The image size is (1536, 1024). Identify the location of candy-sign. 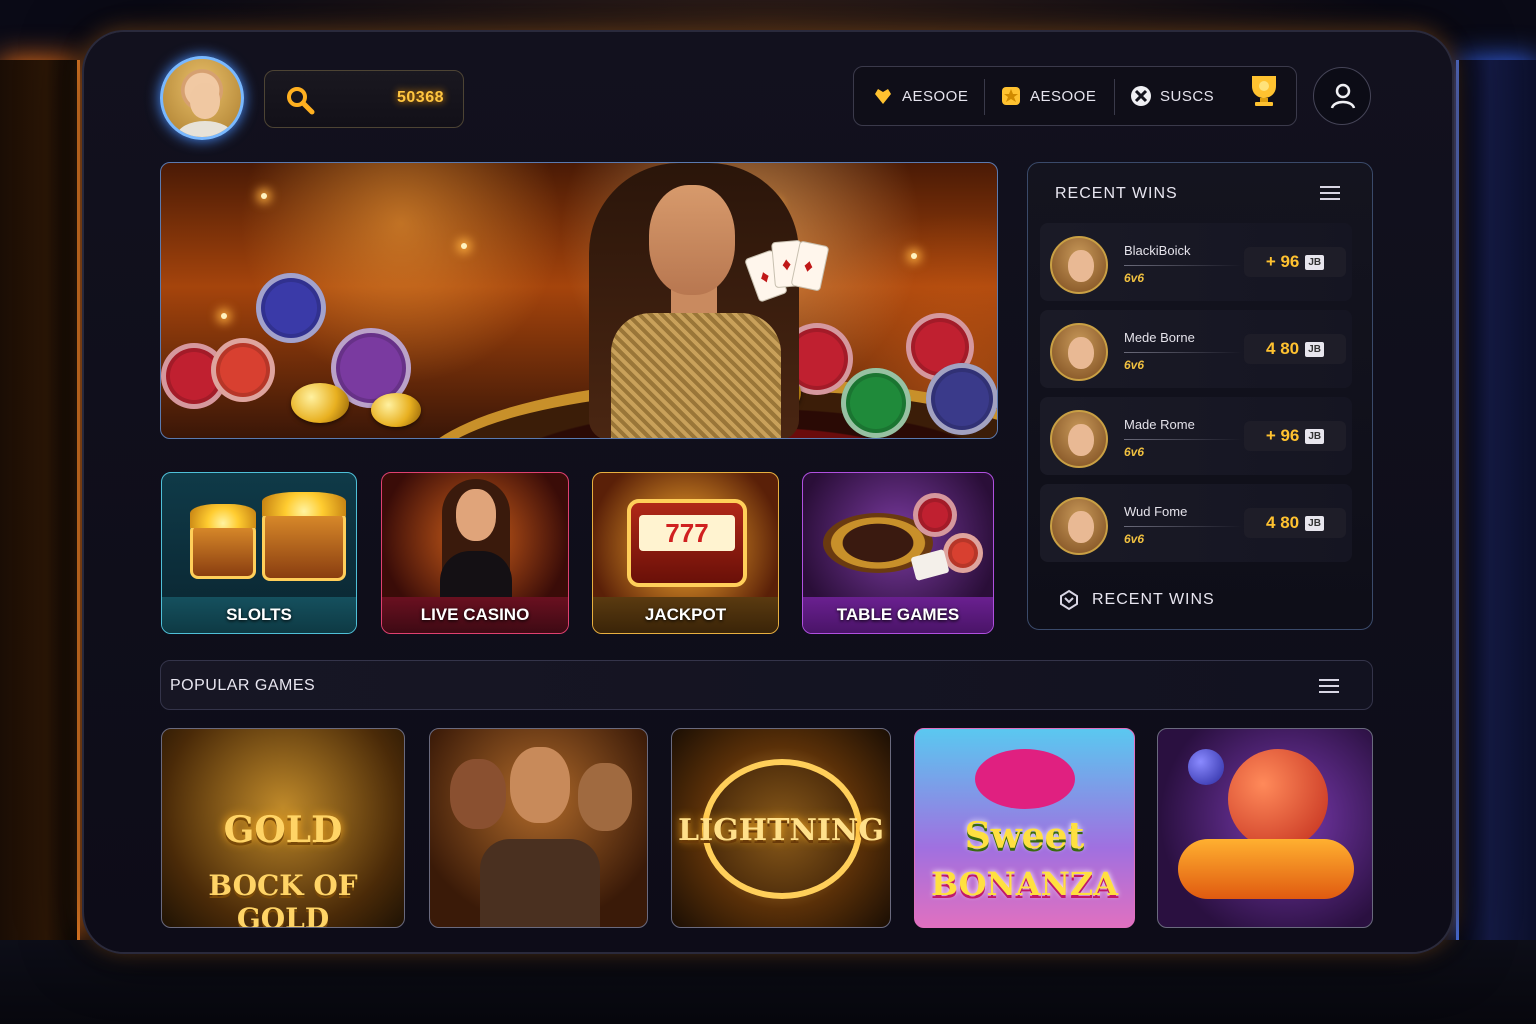
(1025, 779).